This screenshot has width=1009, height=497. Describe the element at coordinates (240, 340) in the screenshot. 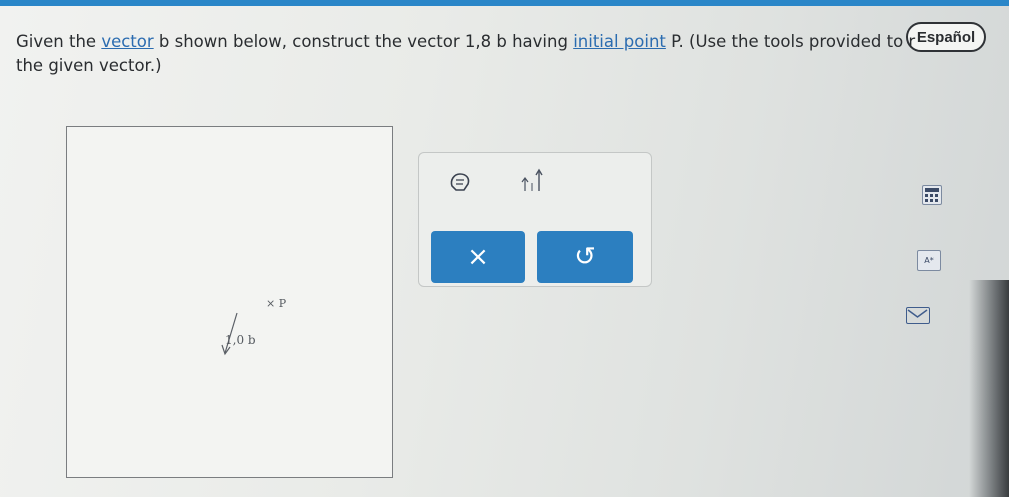

I see `vector-label: 1,0 b` at that location.